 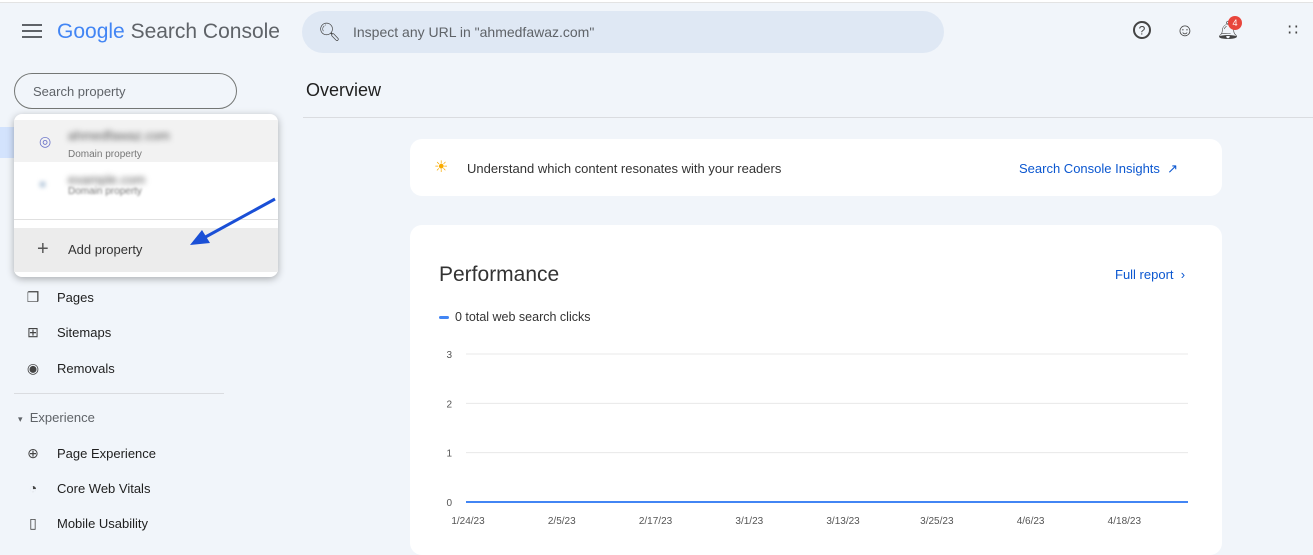 I want to click on sidebar-item-page-experience: ⊕ Page Experience, so click(x=90, y=453).